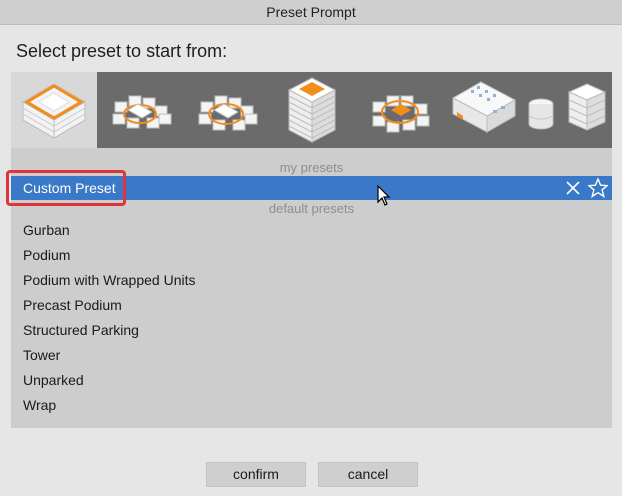 Image resolution: width=622 pixels, height=496 pixels. I want to click on selection-highlight-box, so click(66, 188).